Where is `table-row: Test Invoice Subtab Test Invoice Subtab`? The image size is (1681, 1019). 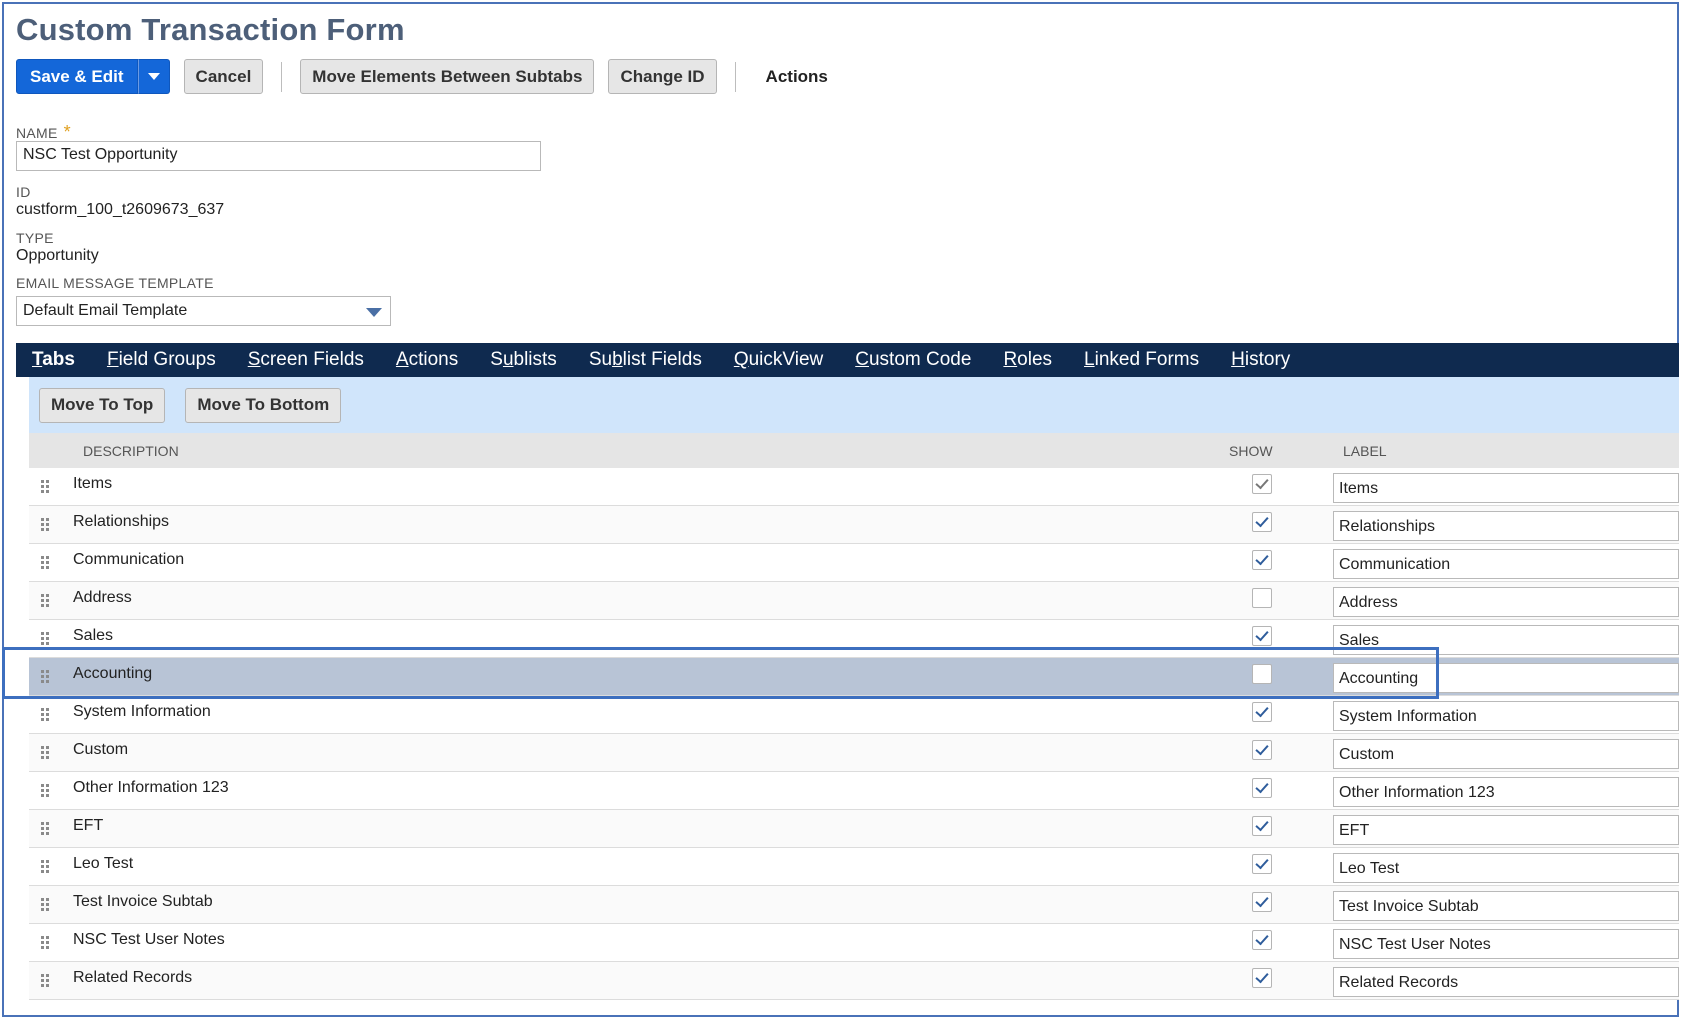 table-row: Test Invoice Subtab Test Invoice Subtab is located at coordinates (854, 905).